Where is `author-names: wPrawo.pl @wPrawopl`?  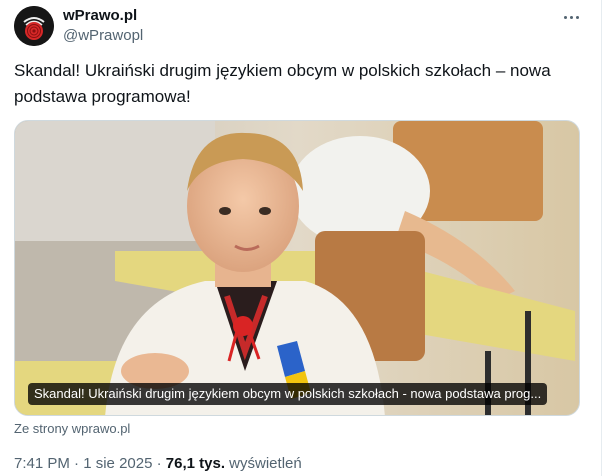
author-names: wPrawo.pl @wPrawopl is located at coordinates (103, 26).